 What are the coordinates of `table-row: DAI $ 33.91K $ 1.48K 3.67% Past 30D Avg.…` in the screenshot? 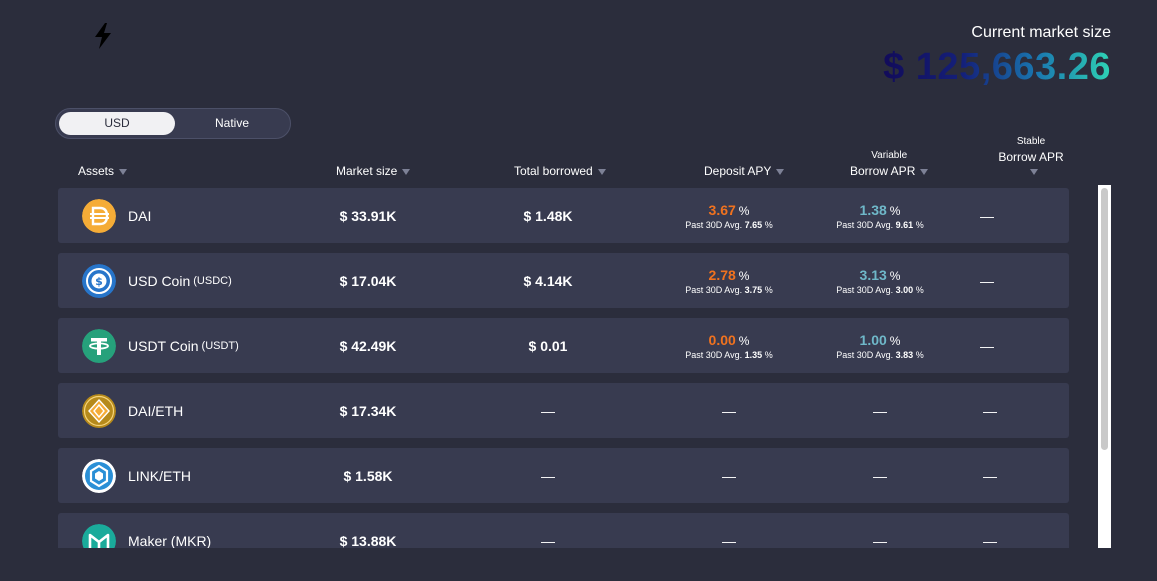 It's located at (563, 215).